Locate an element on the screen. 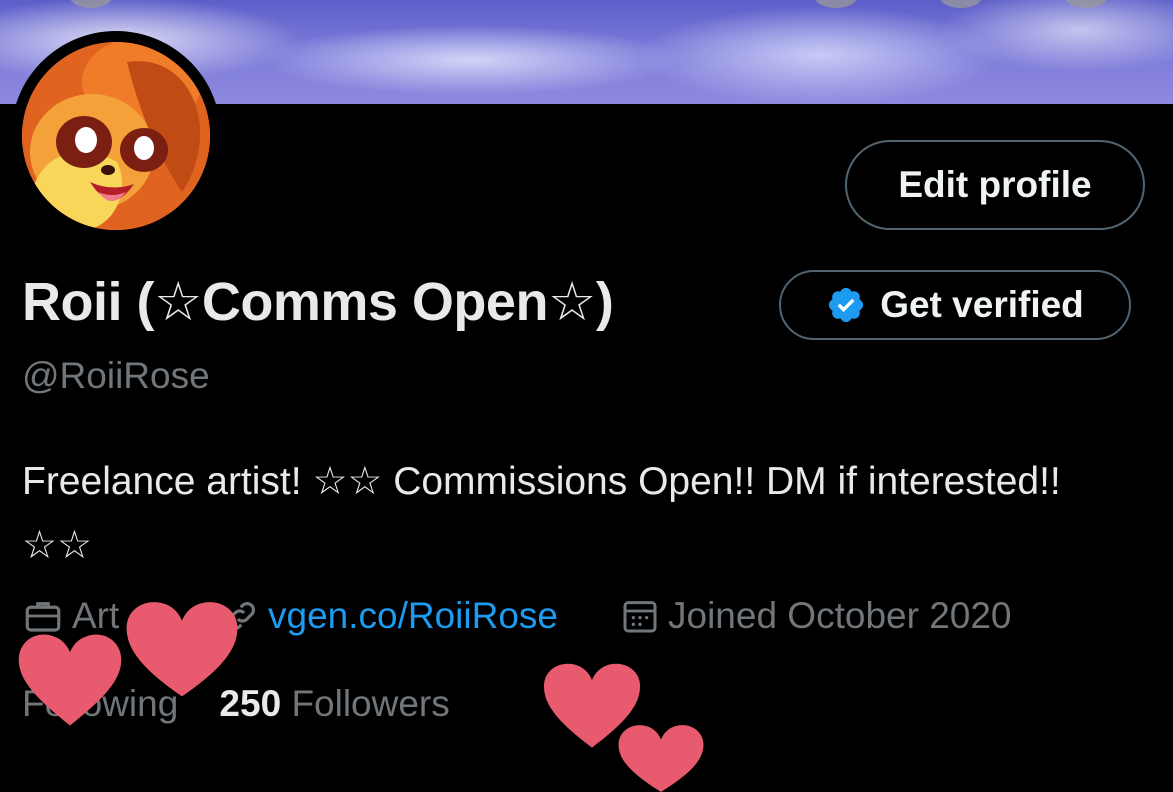 This screenshot has width=1173, height=792. website-item: vgen.co/RoiiRose is located at coordinates (390, 616).